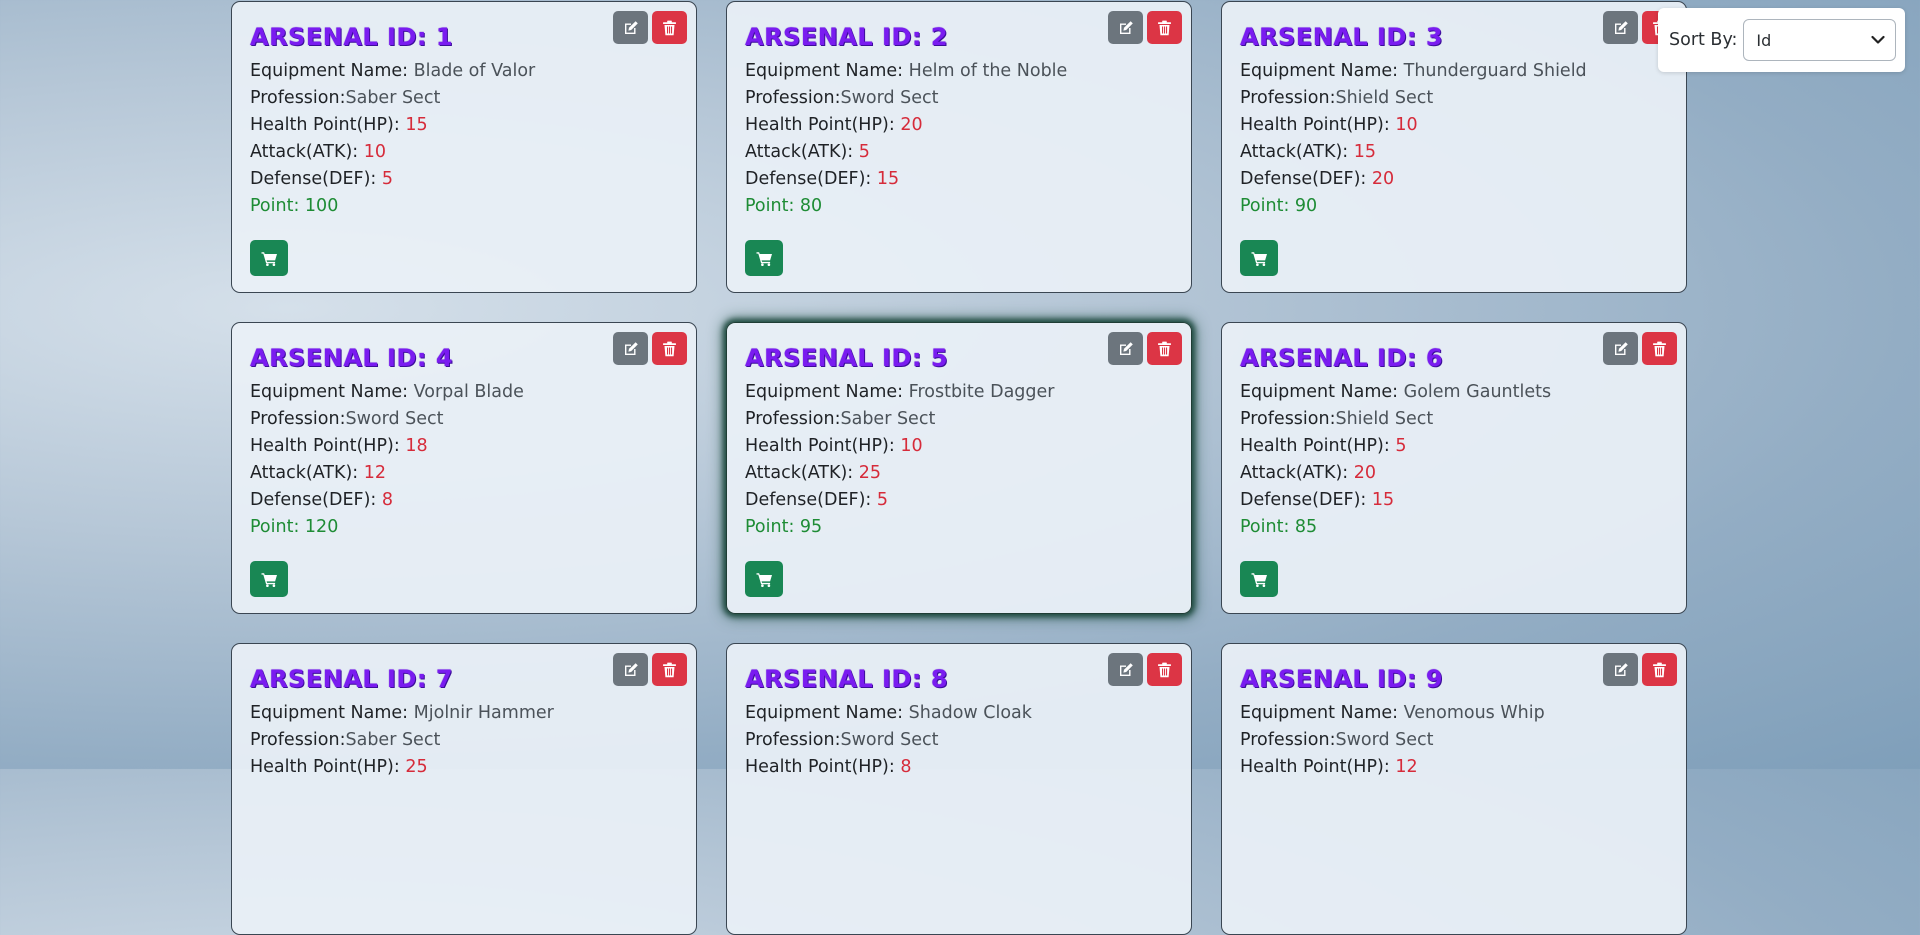 Image resolution: width=1920 pixels, height=935 pixels. I want to click on point-row: Point: 120, so click(294, 527).